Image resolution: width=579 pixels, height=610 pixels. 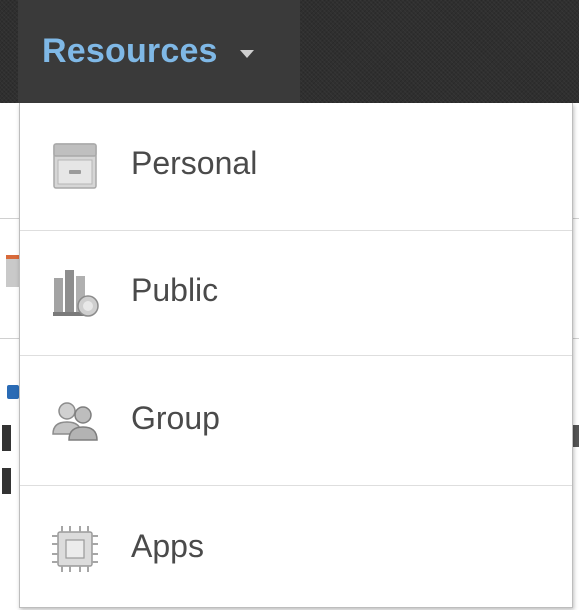 What do you see at coordinates (13, 392) in the screenshot?
I see `page-fragment-link` at bounding box center [13, 392].